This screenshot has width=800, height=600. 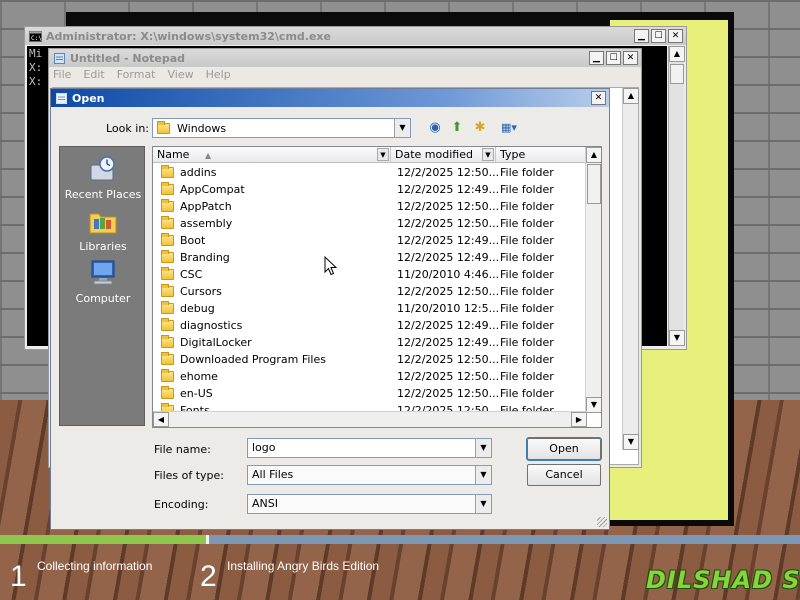 I want to click on menu-edit: Edit, so click(x=93, y=76).